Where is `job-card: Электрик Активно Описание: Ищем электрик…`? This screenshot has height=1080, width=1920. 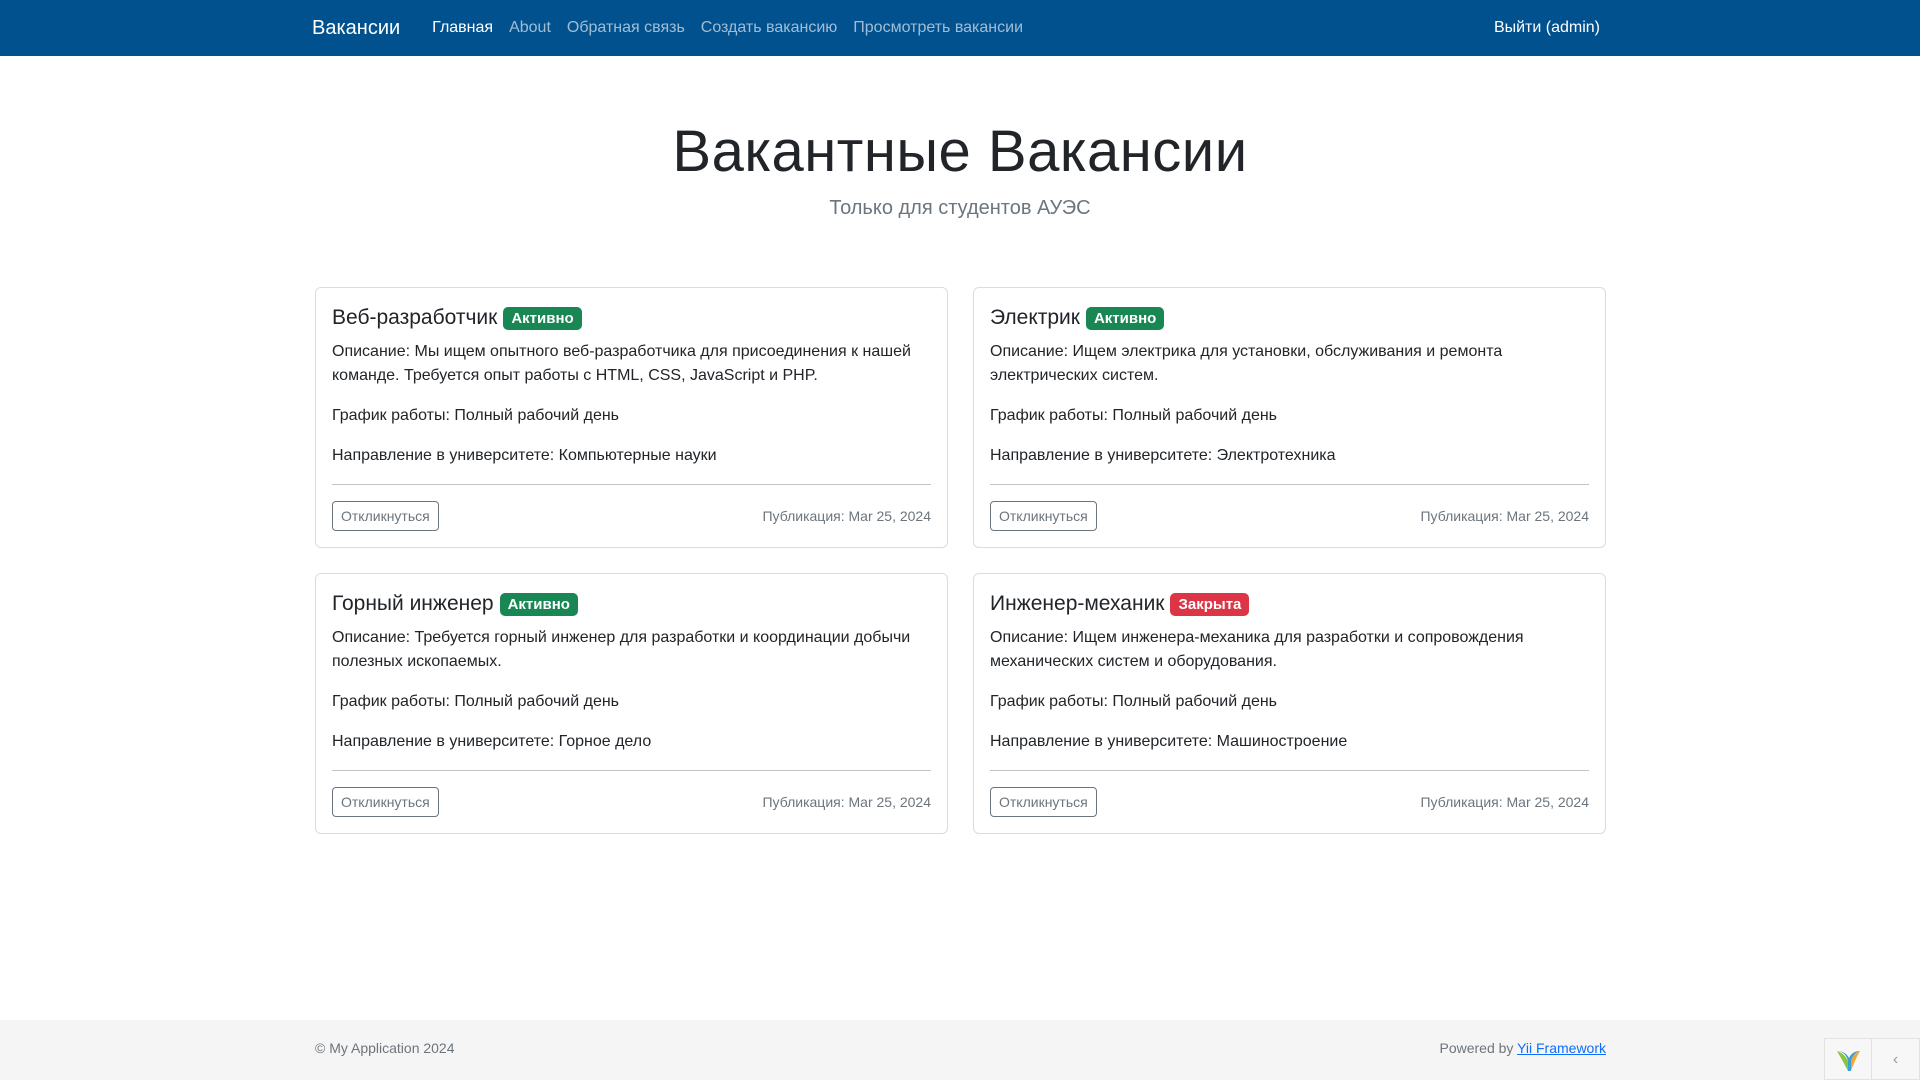 job-card: Электрик Активно Описание: Ищем электрик… is located at coordinates (1289, 417).